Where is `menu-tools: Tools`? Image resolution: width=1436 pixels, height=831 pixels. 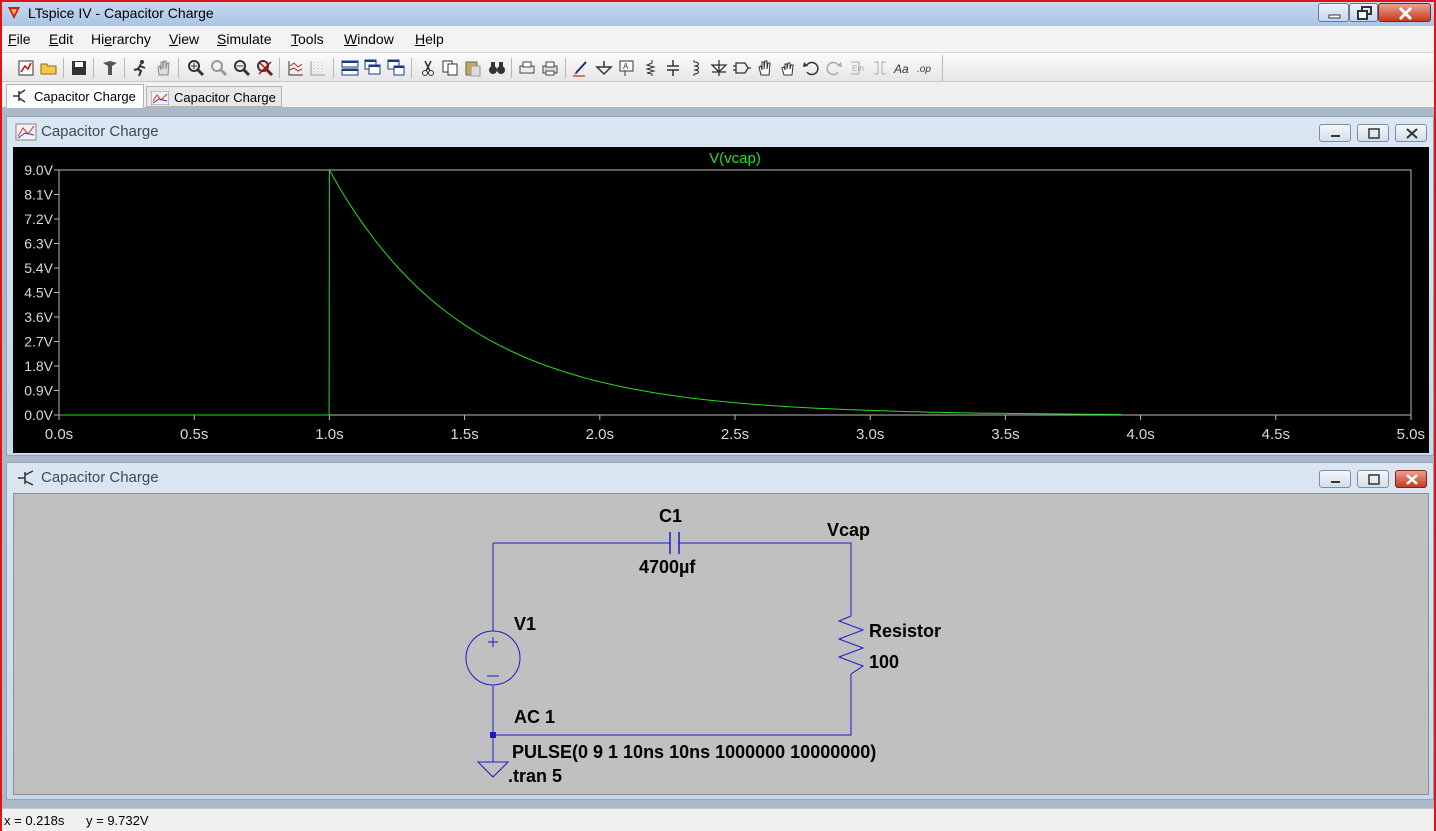
menu-tools: Tools is located at coordinates (307, 39).